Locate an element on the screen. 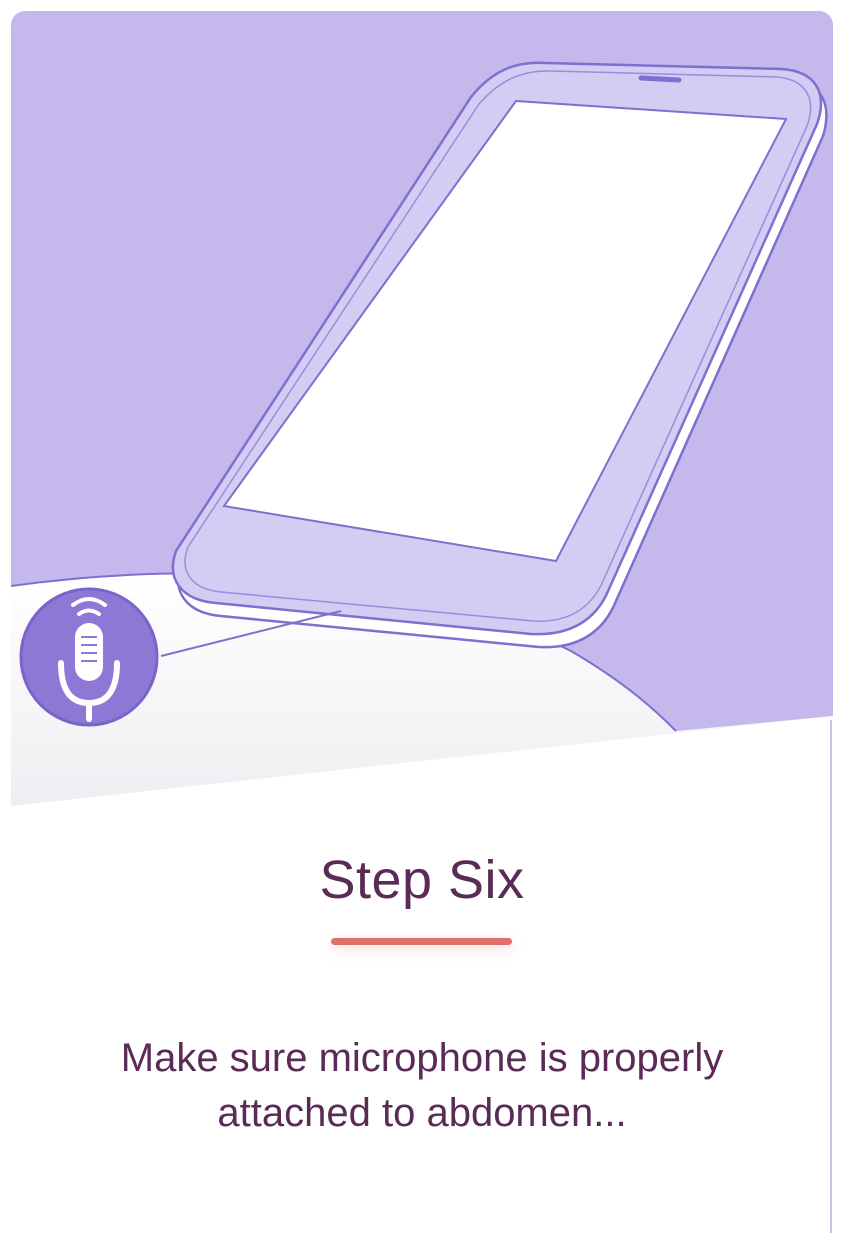 The image size is (847, 1252). phone-speaker is located at coordinates (660, 79).